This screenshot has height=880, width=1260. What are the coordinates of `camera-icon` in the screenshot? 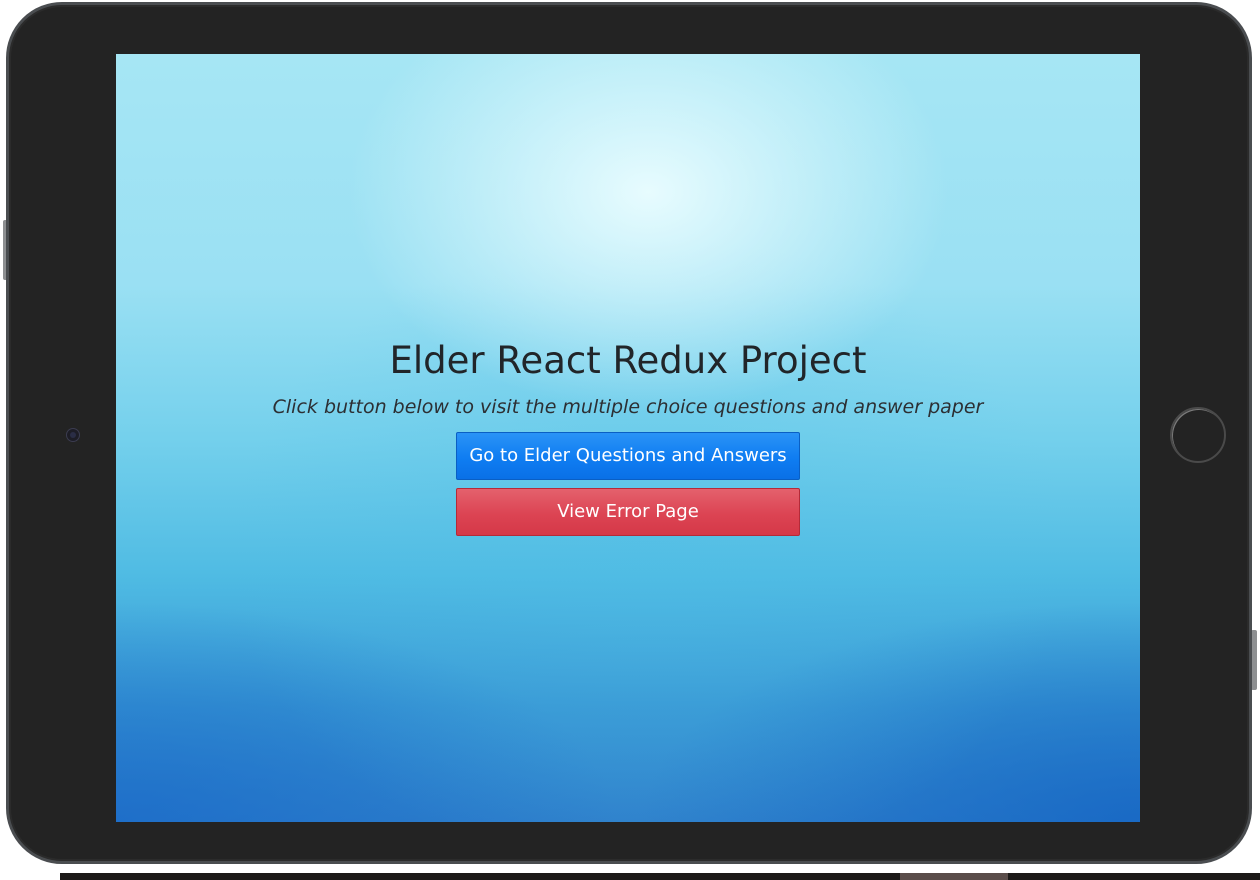 It's located at (73, 435).